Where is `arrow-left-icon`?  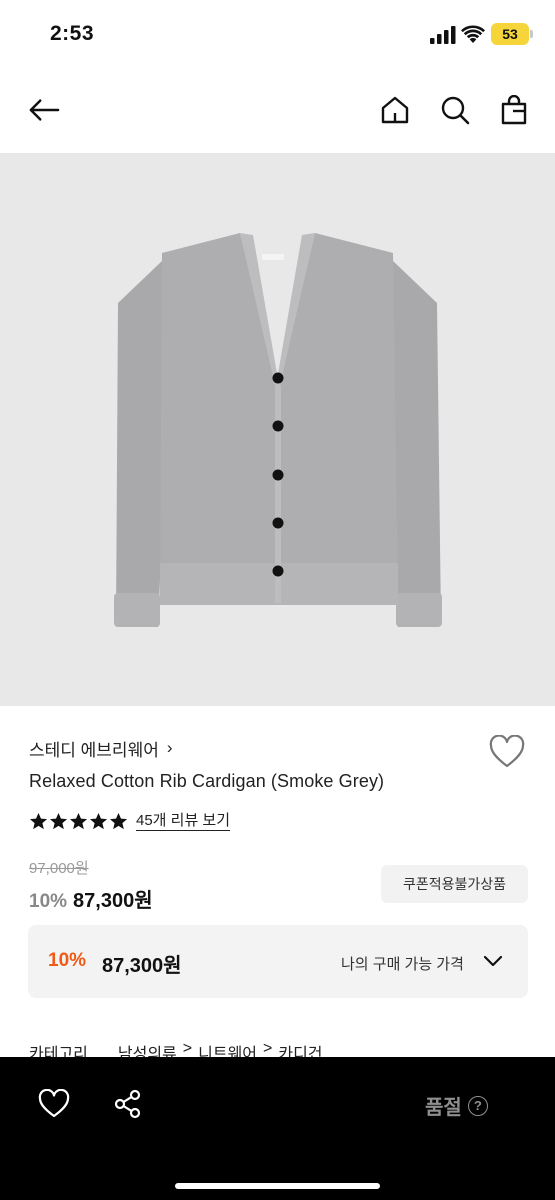
arrow-left-icon is located at coordinates (44, 110).